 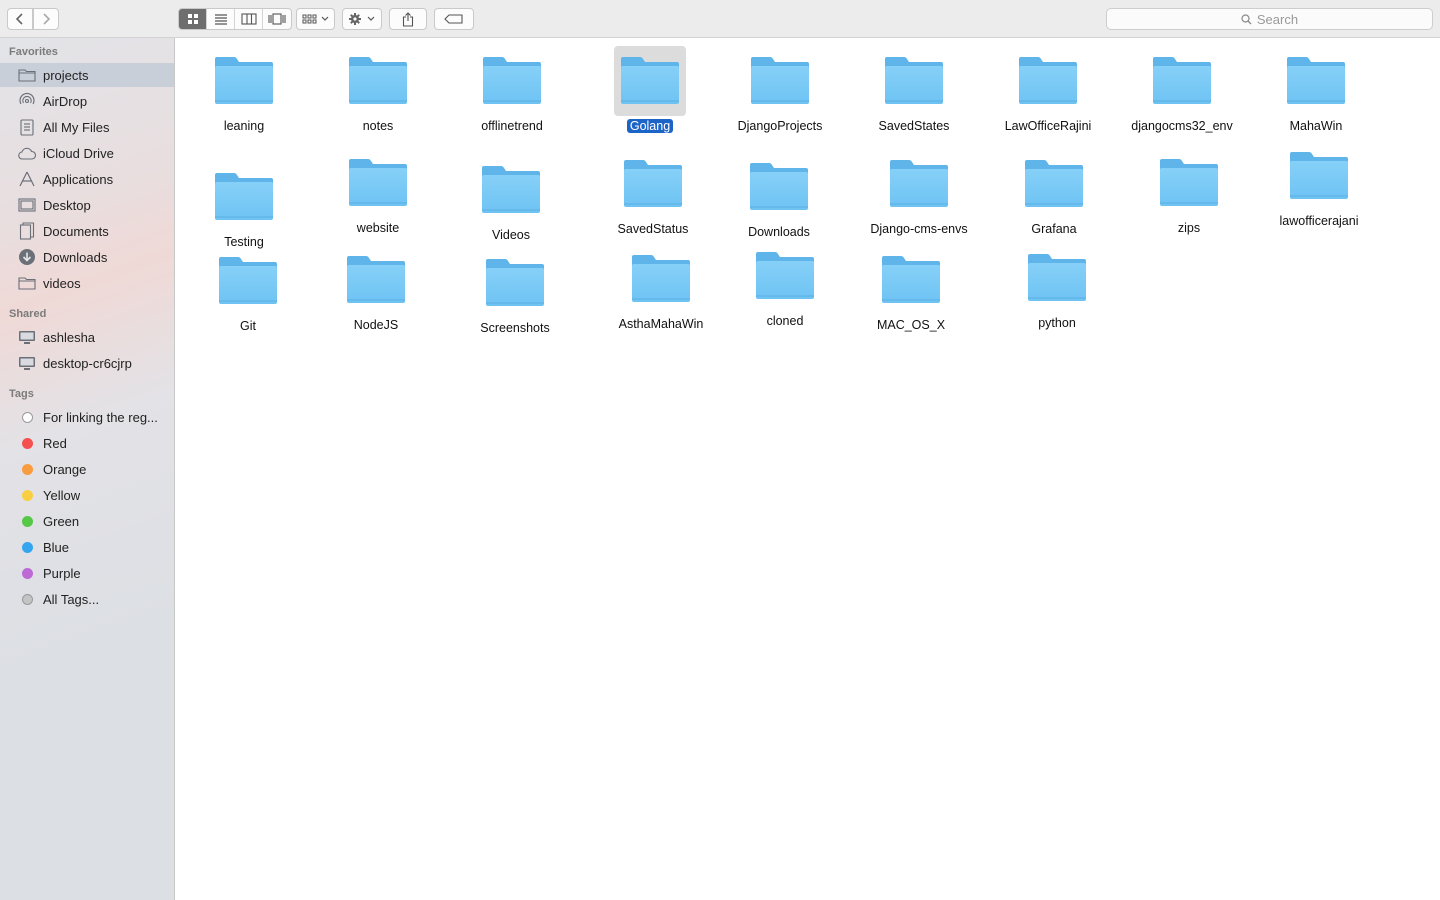 I want to click on folder-item: AsthaMahaWin, so click(x=661, y=287).